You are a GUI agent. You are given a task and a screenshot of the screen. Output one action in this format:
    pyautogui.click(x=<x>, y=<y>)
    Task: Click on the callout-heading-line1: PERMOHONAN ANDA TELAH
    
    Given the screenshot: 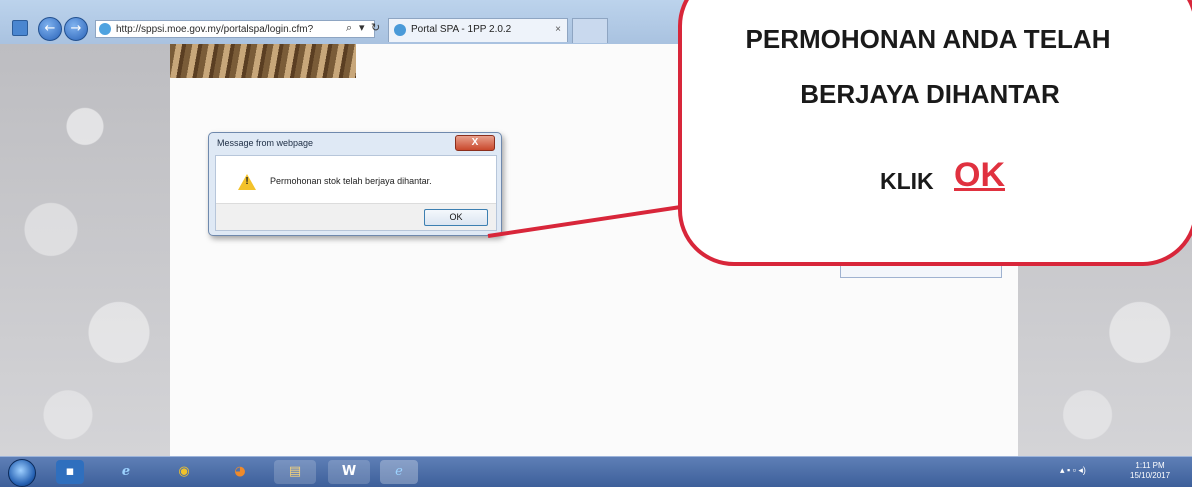 What is the action you would take?
    pyautogui.click(x=928, y=39)
    